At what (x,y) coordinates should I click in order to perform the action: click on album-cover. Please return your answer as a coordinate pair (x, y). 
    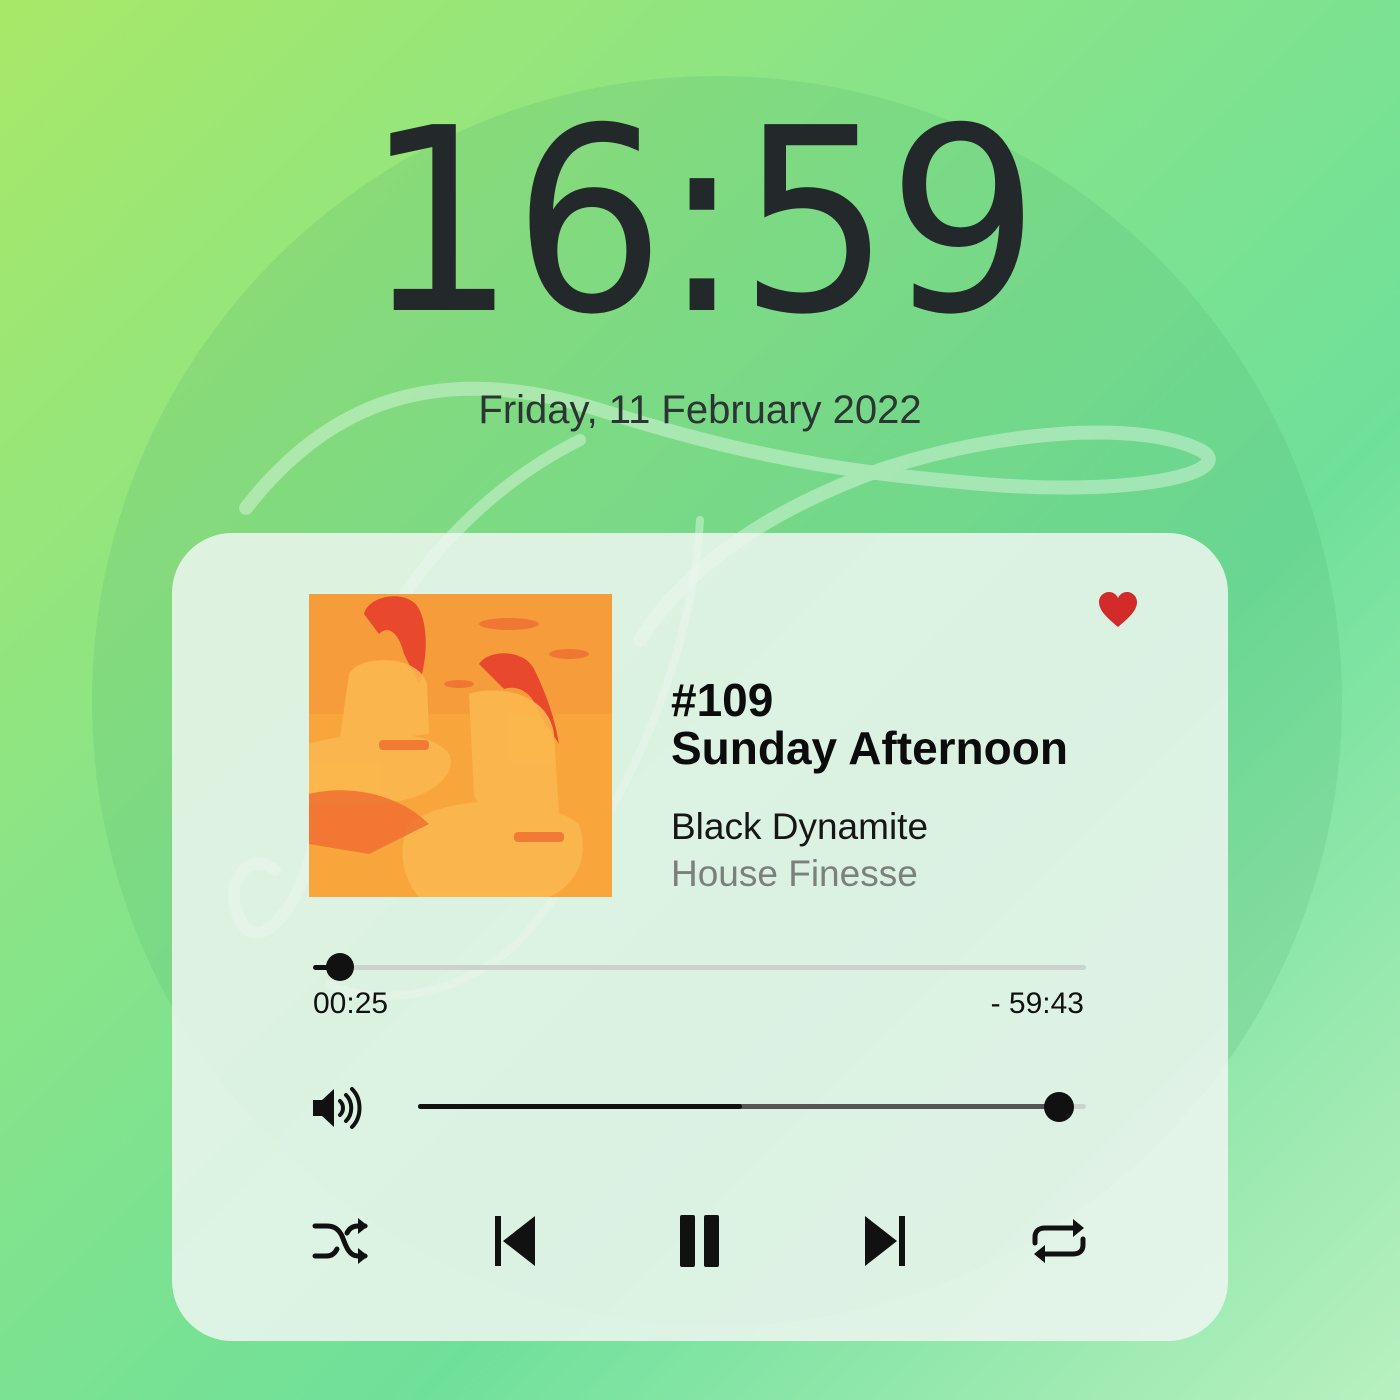
    Looking at the image, I should click on (460, 745).